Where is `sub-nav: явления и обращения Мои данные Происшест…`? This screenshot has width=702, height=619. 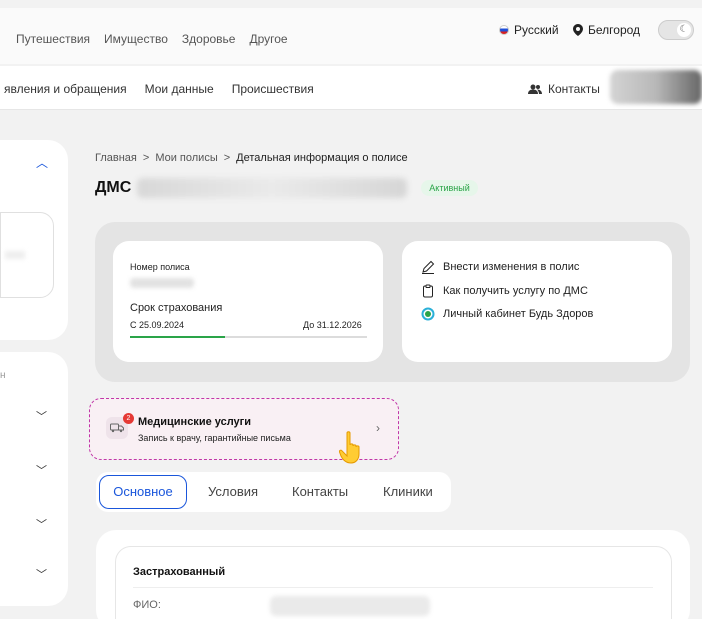 sub-nav: явления и обращения Мои данные Происшест… is located at coordinates (351, 88).